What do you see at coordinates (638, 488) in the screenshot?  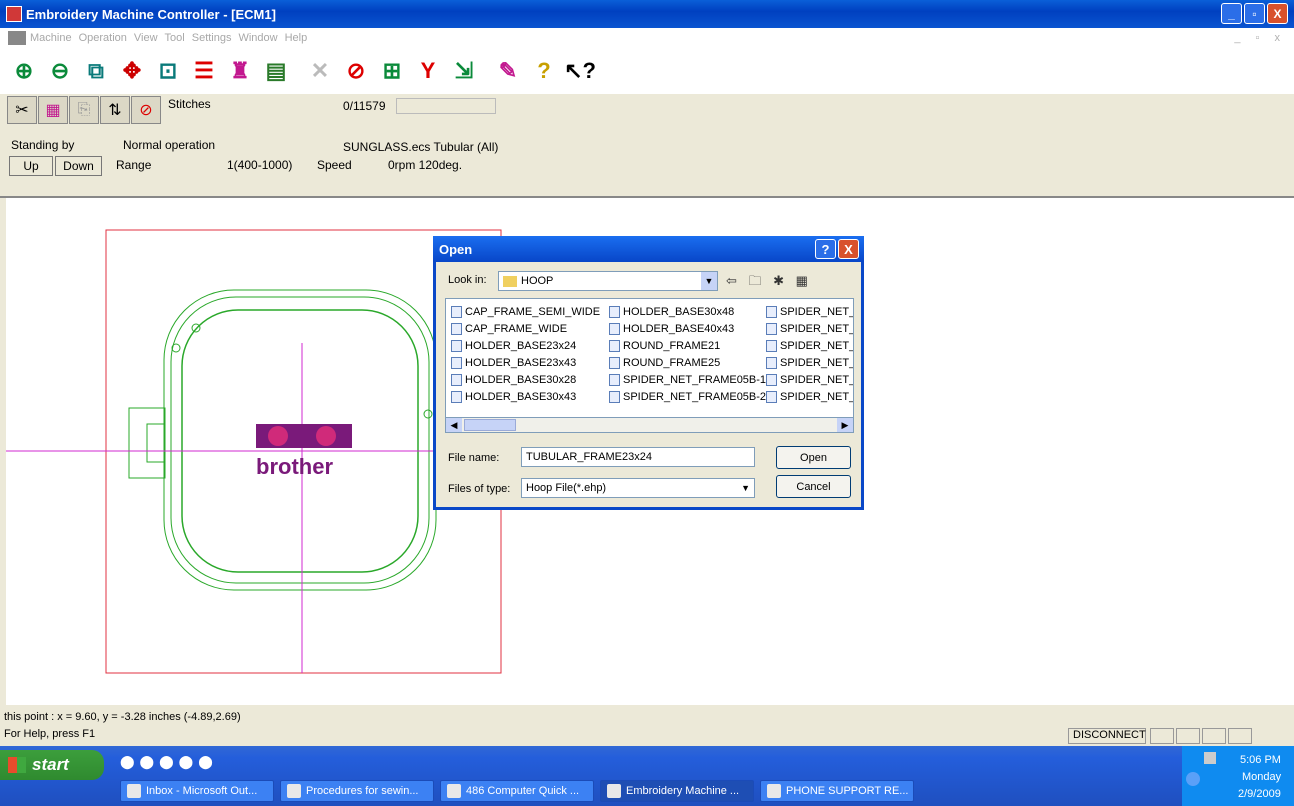 I see `file-type-select: Hoop File(*.ehp) ▼` at bounding box center [638, 488].